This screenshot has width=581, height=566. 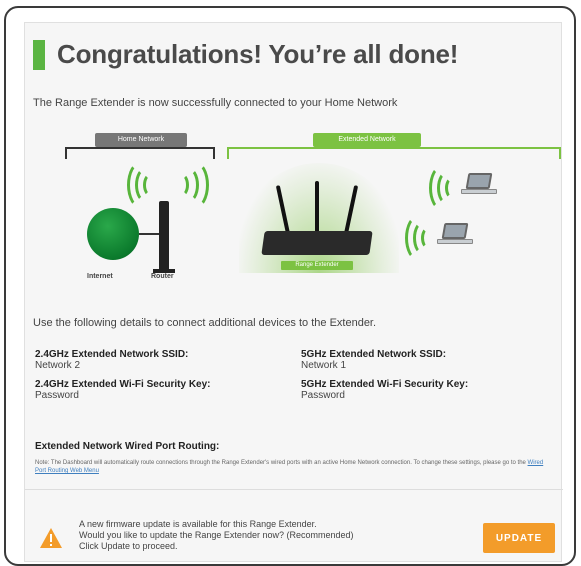 What do you see at coordinates (51, 538) in the screenshot?
I see `warning-icon` at bounding box center [51, 538].